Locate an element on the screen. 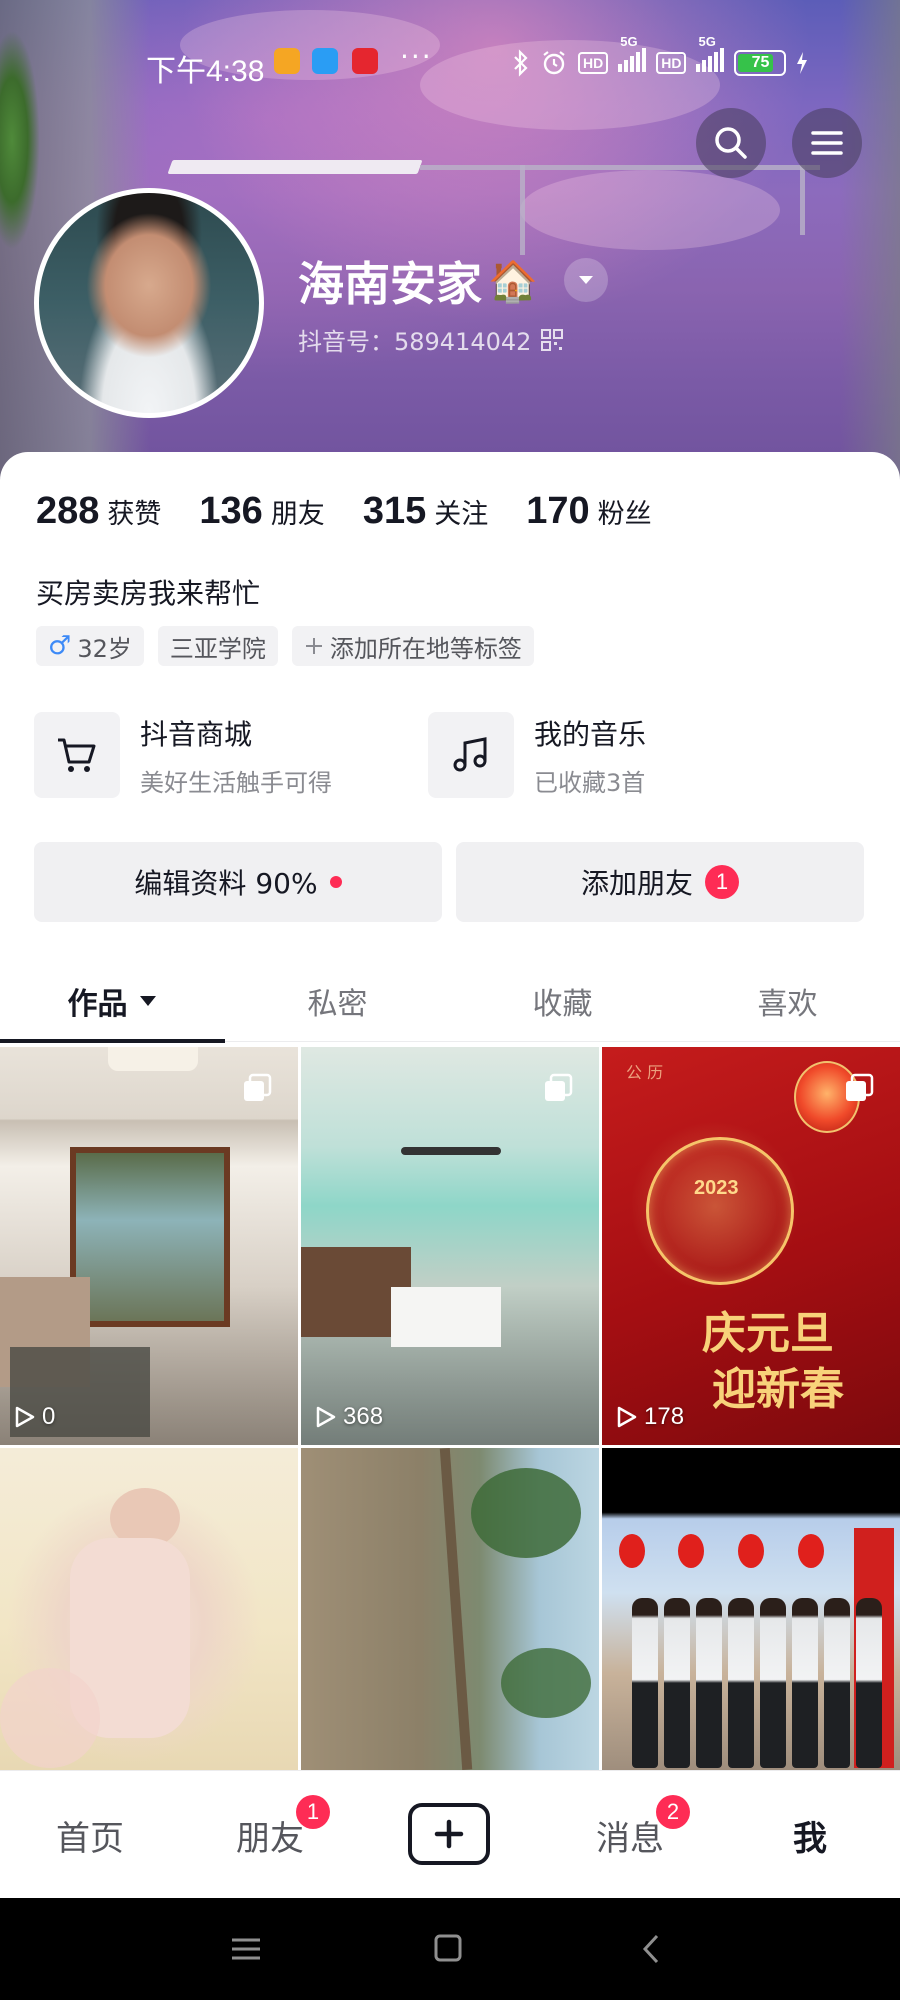 This screenshot has height=2000, width=900. status-right-icons: HD 5G HD 5G 75 is located at coordinates (660, 56).